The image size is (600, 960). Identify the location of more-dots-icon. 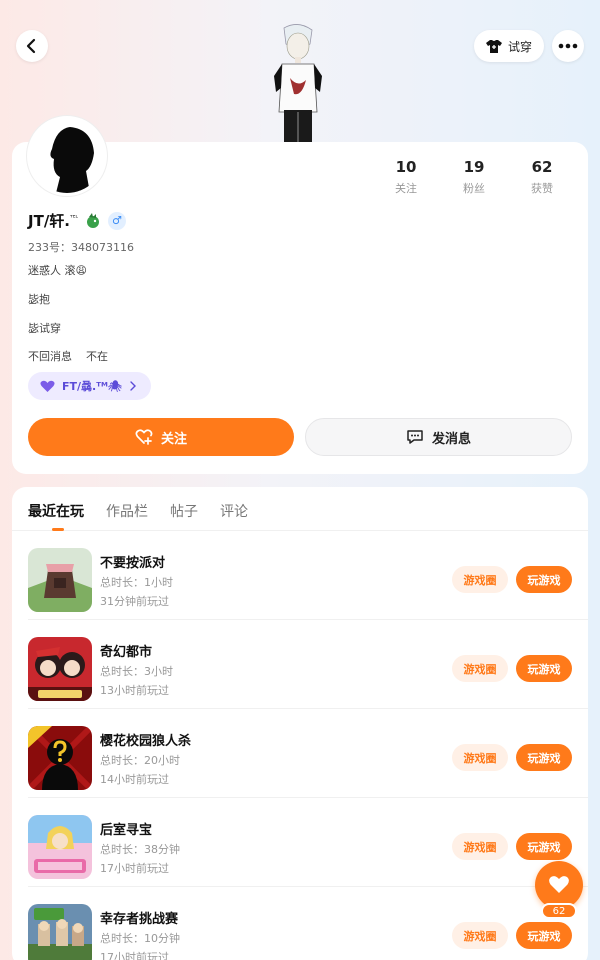
(568, 46).